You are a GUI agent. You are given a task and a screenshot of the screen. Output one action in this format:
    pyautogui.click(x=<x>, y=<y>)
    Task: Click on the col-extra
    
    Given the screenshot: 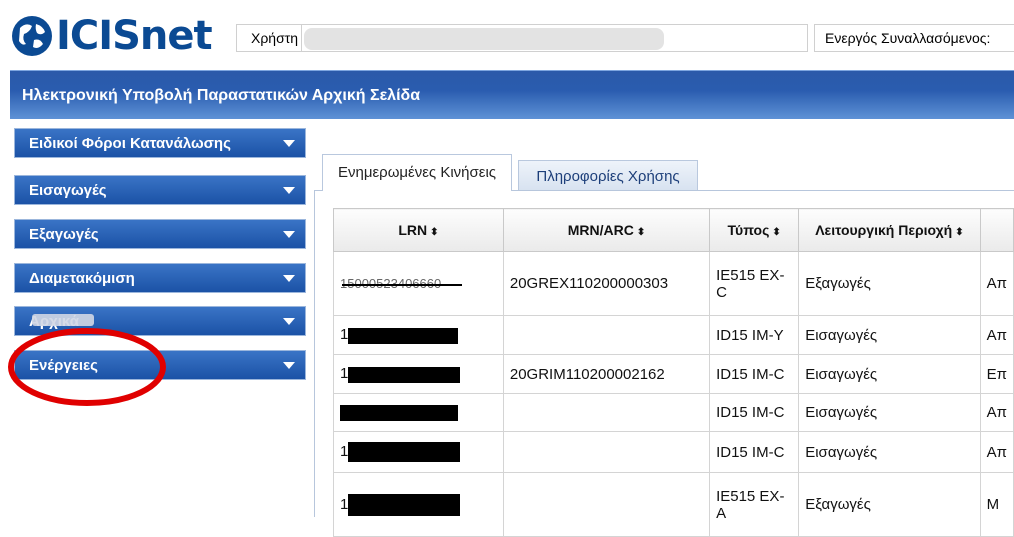 What is the action you would take?
    pyautogui.click(x=996, y=230)
    